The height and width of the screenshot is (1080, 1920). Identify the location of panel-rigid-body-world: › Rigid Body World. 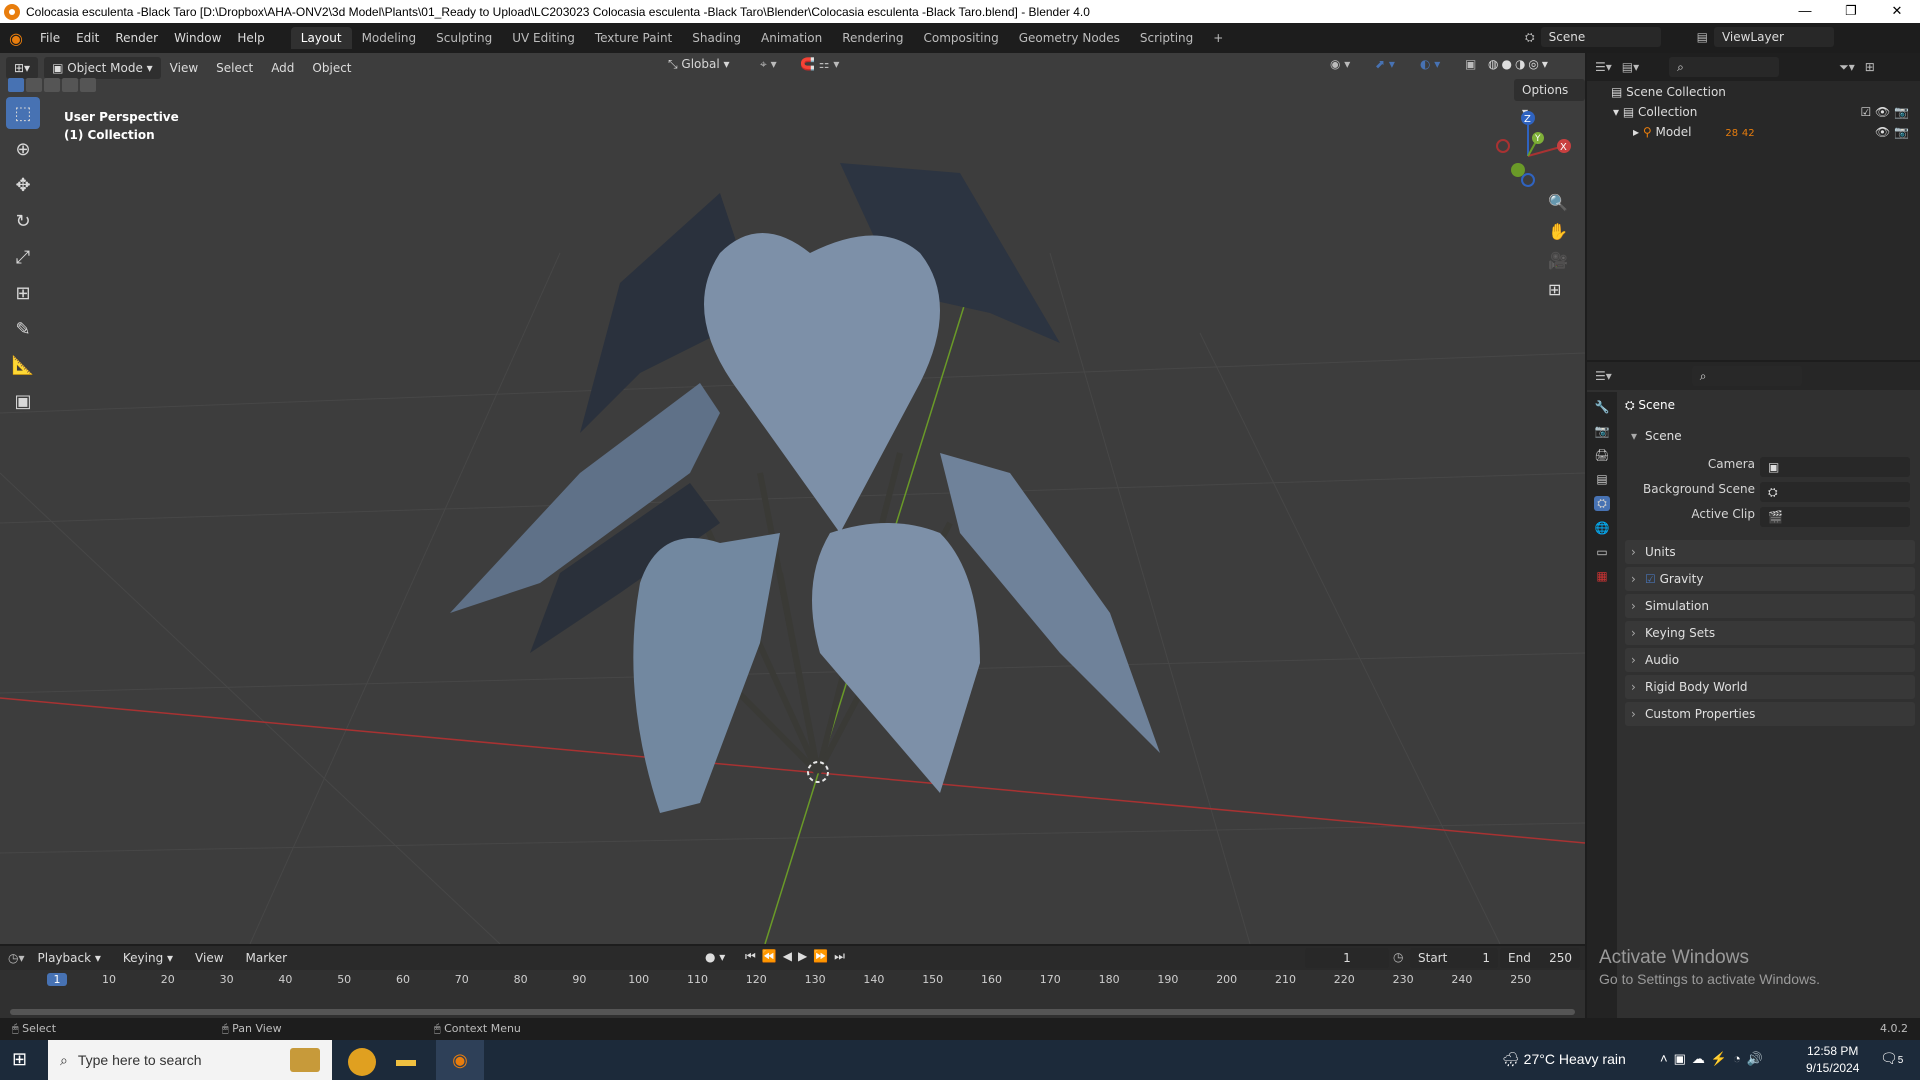
(1770, 687).